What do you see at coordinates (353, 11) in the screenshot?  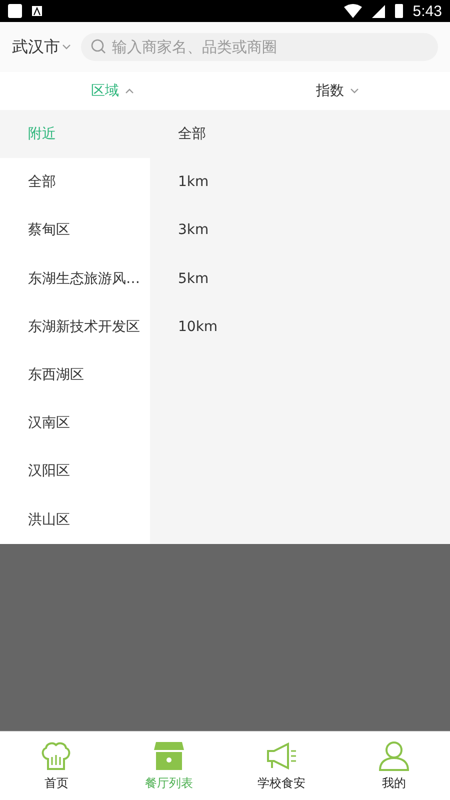 I see `wifi-icon` at bounding box center [353, 11].